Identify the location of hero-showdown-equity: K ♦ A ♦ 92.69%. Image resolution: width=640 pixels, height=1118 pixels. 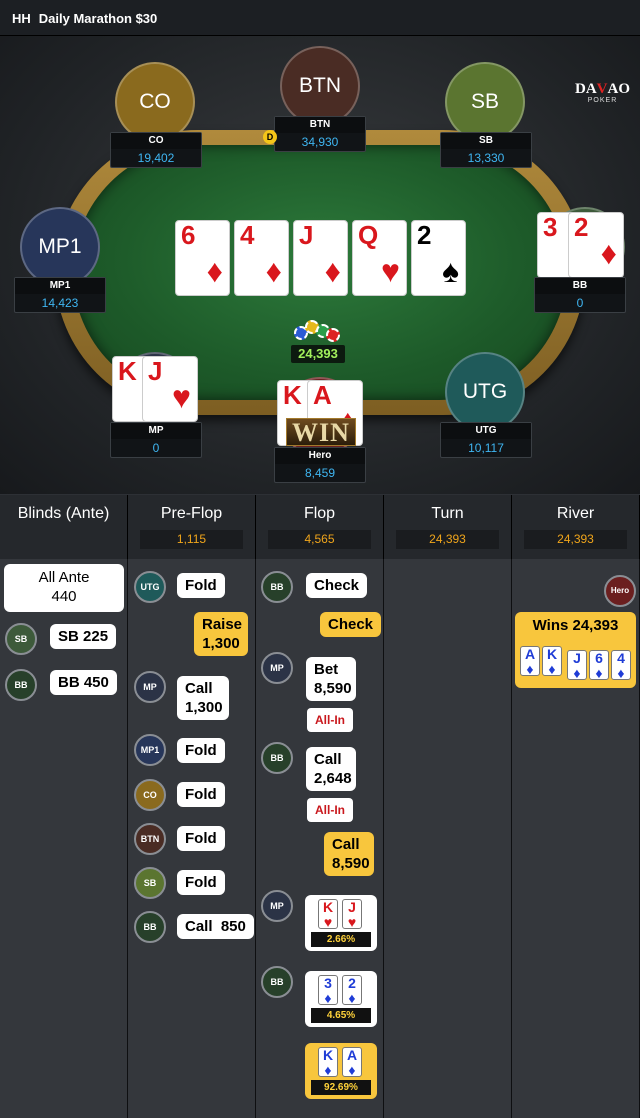
(341, 1071).